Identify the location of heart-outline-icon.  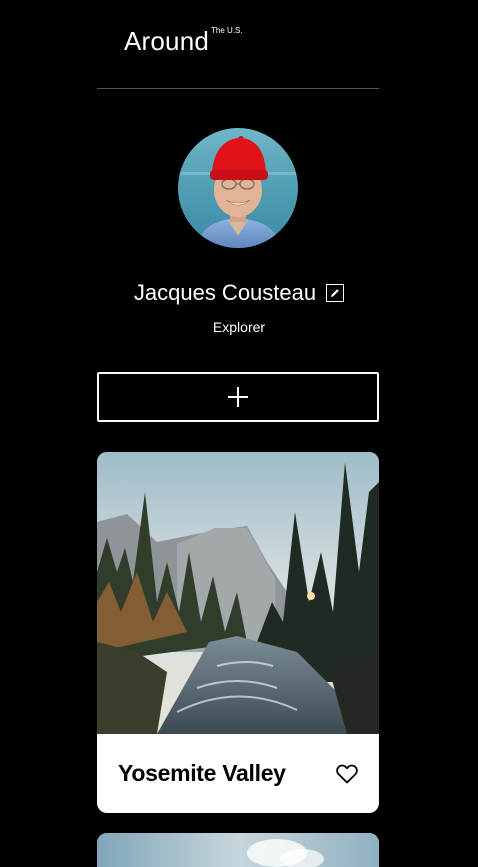
(347, 773).